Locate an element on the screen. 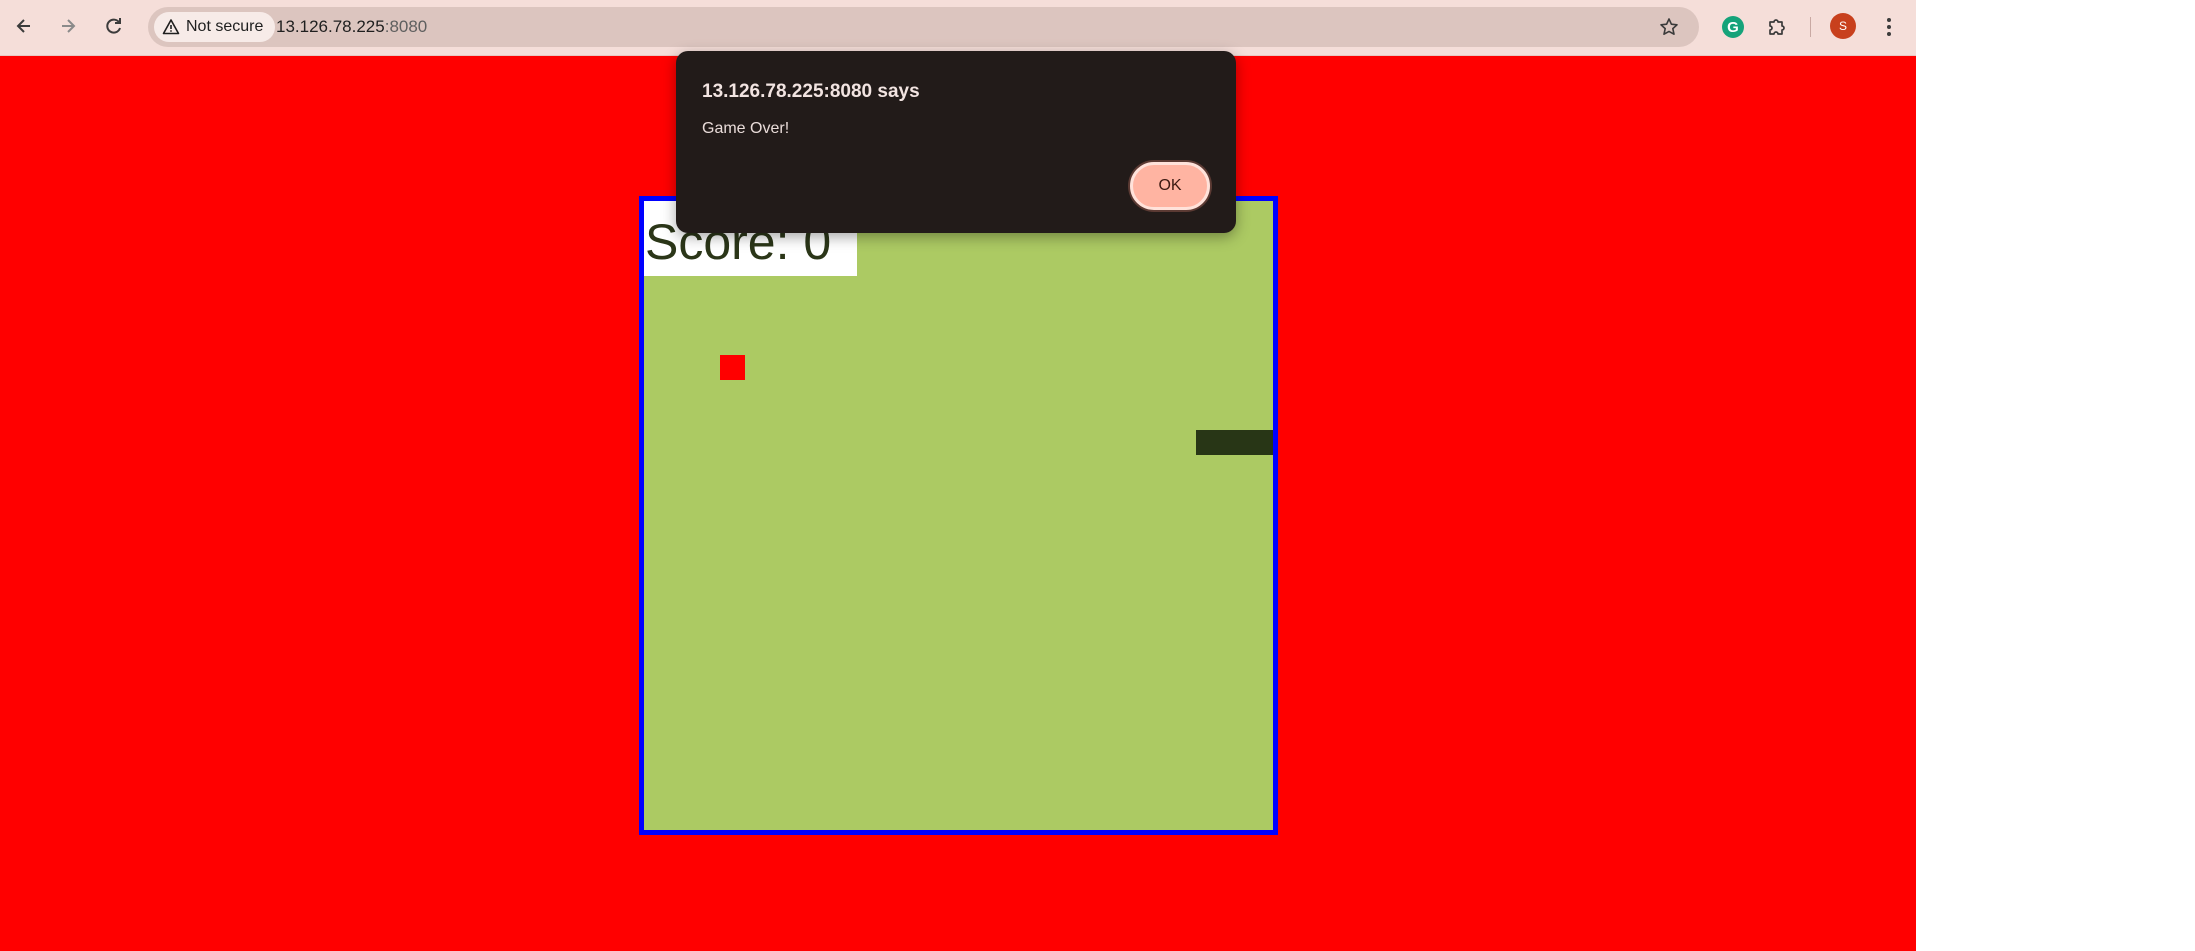 The width and height of the screenshot is (2195, 951). grammarly-icon: G is located at coordinates (1733, 27).